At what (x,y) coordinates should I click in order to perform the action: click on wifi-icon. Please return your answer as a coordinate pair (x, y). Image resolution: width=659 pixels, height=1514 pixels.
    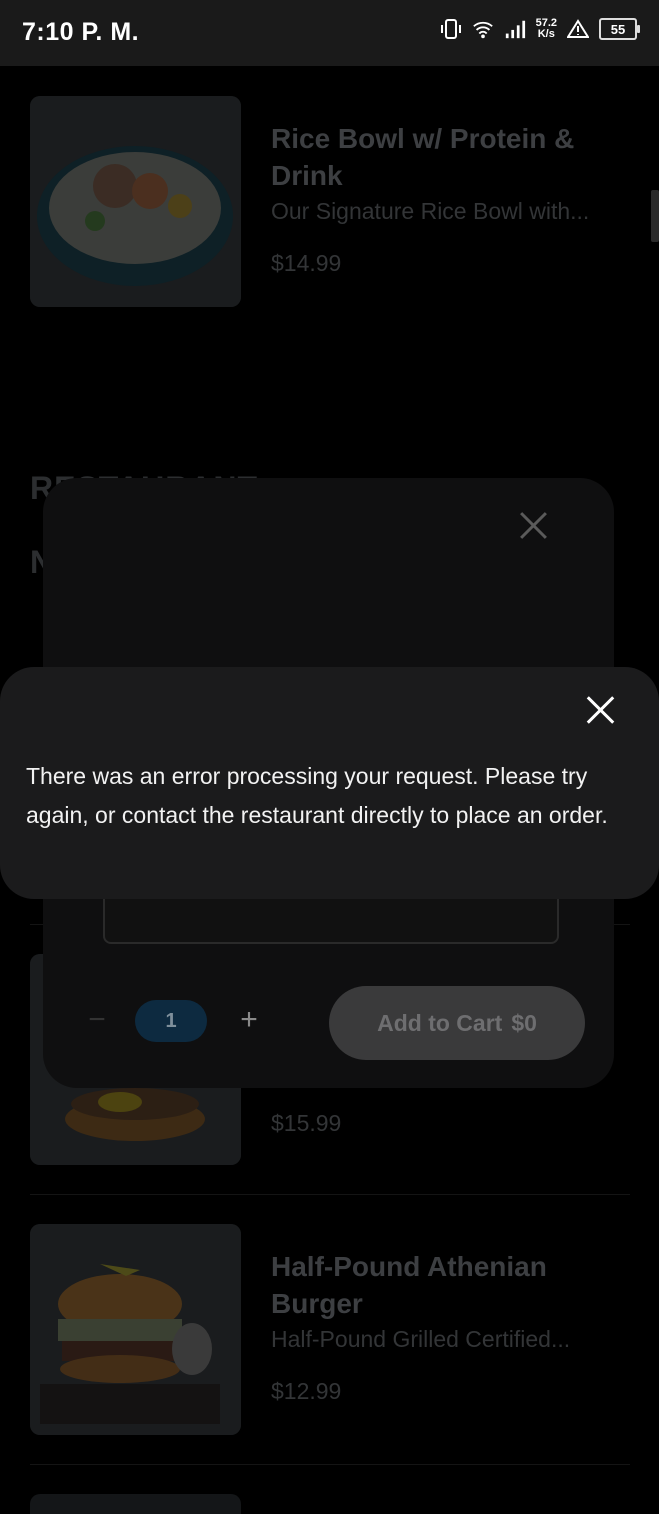
    Looking at the image, I should click on (483, 29).